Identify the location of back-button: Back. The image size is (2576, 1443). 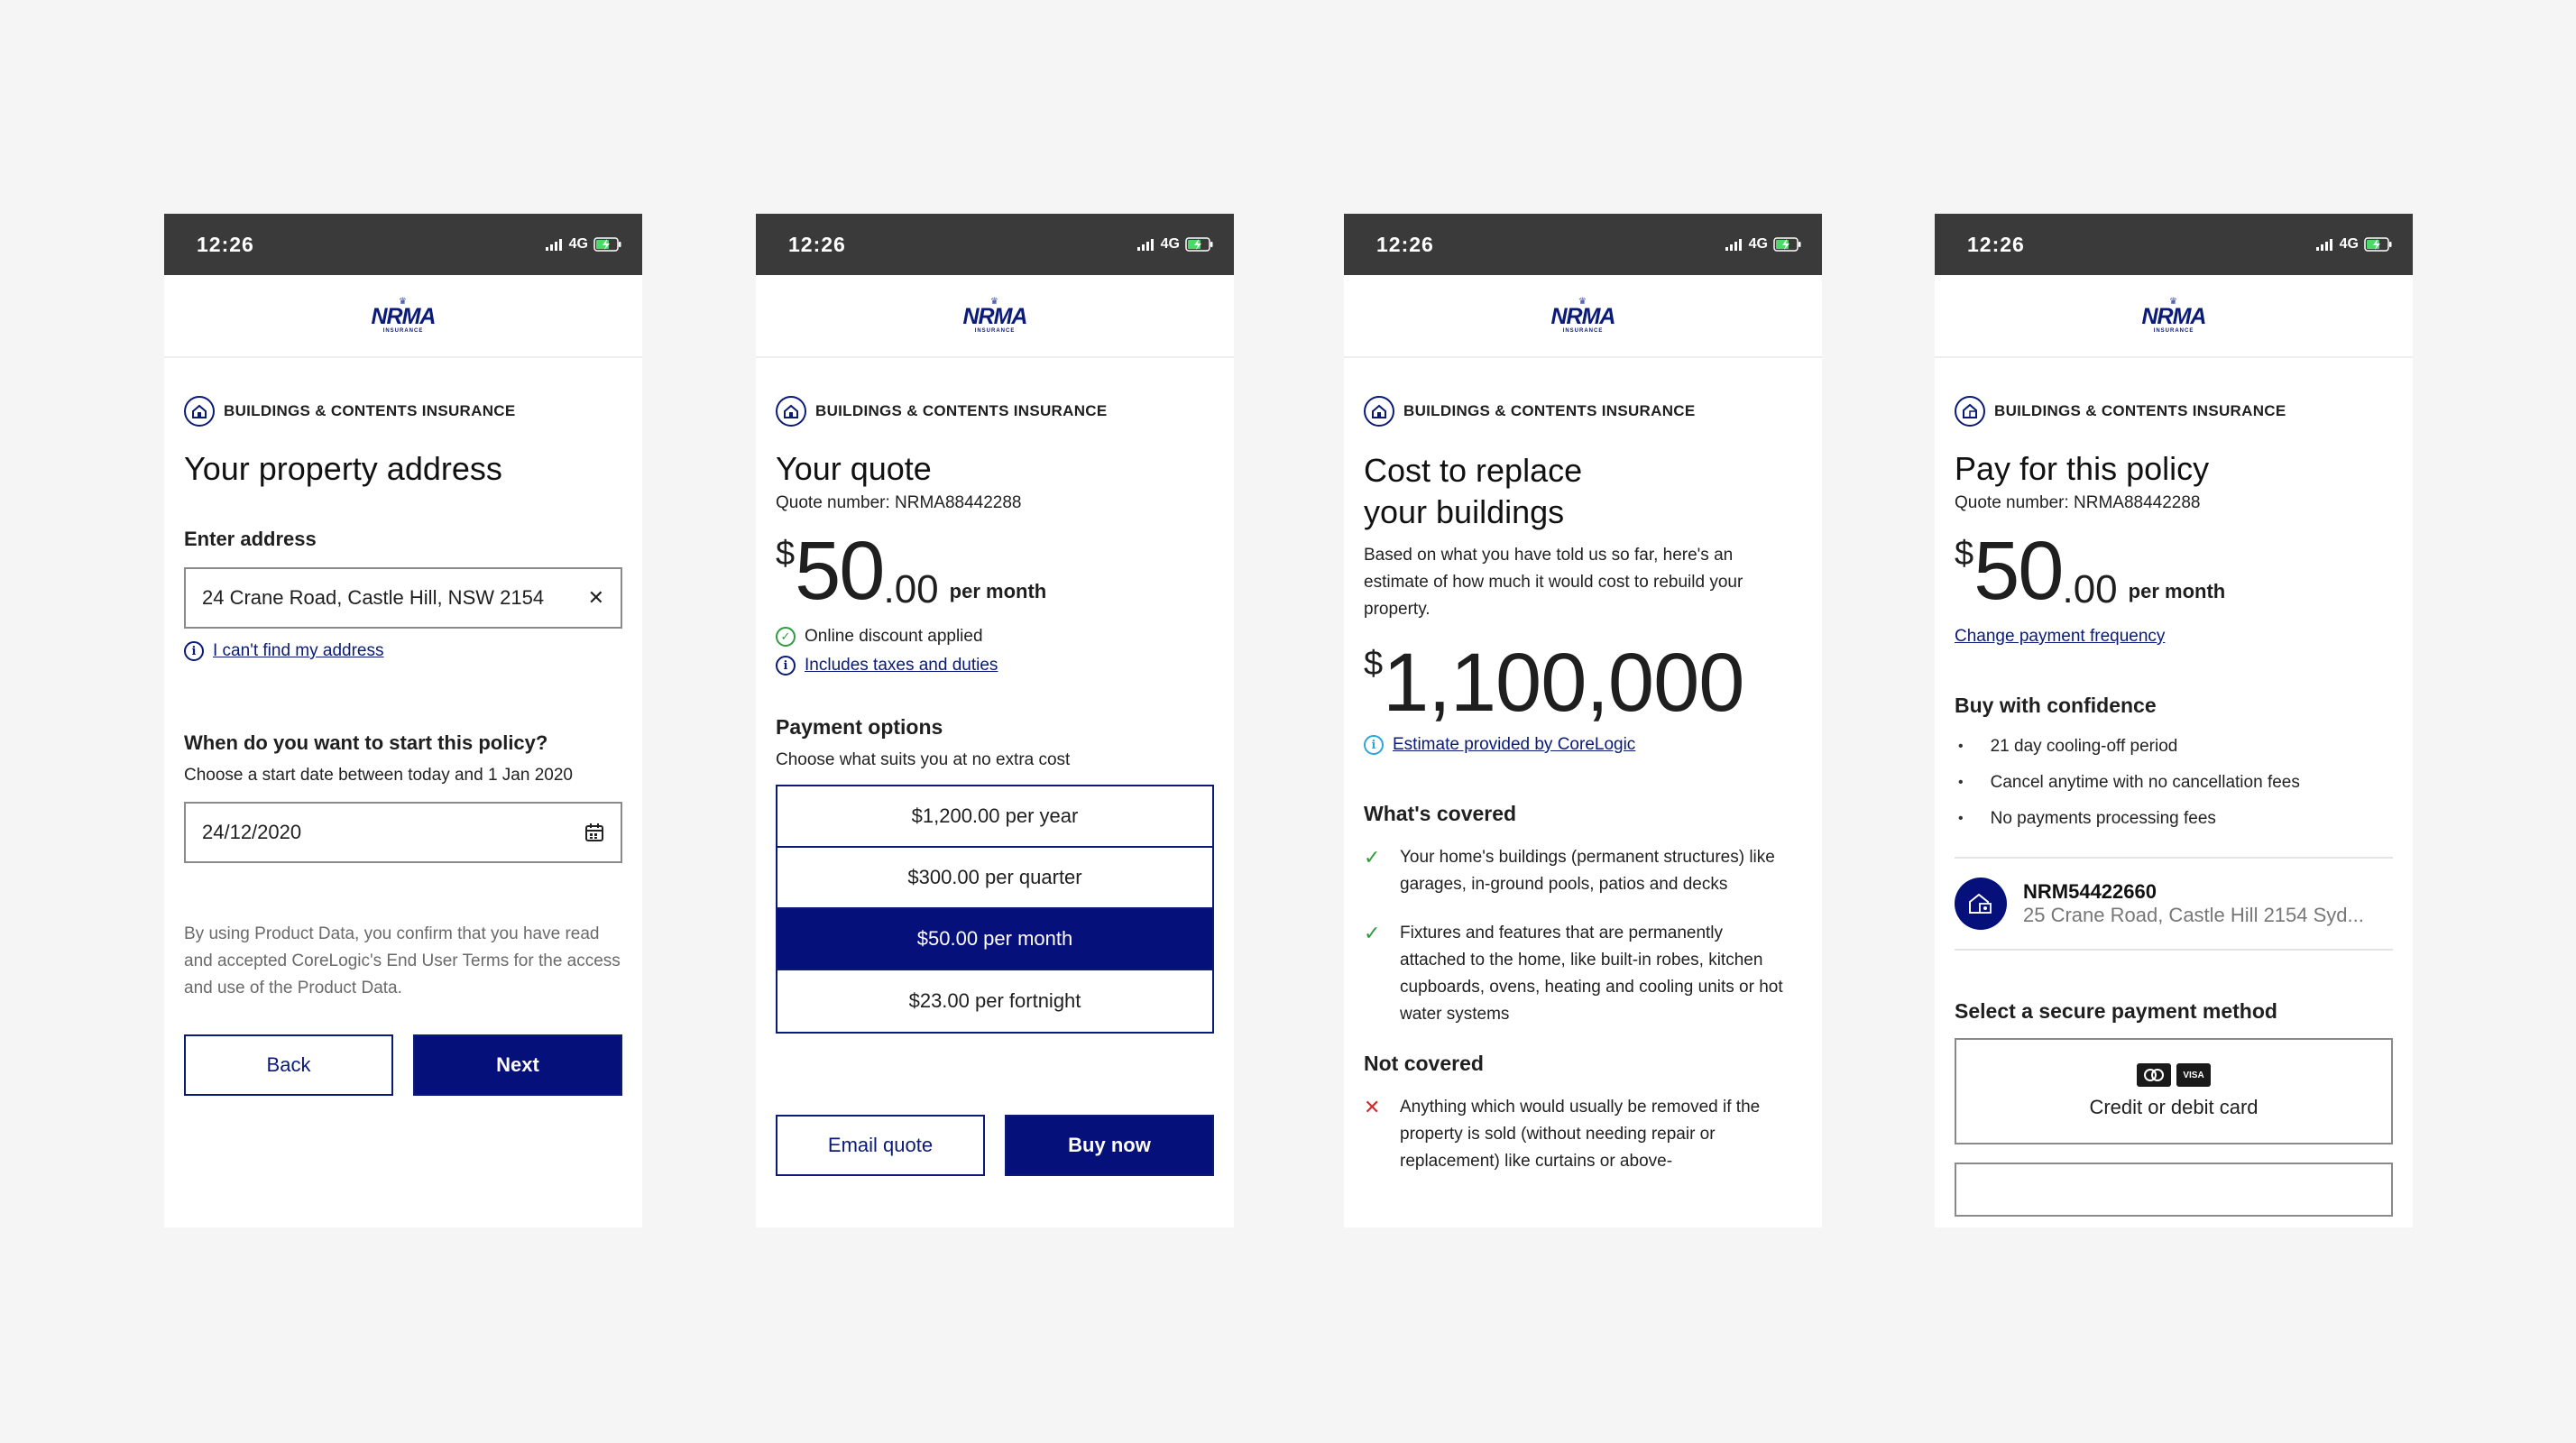
(288, 1065).